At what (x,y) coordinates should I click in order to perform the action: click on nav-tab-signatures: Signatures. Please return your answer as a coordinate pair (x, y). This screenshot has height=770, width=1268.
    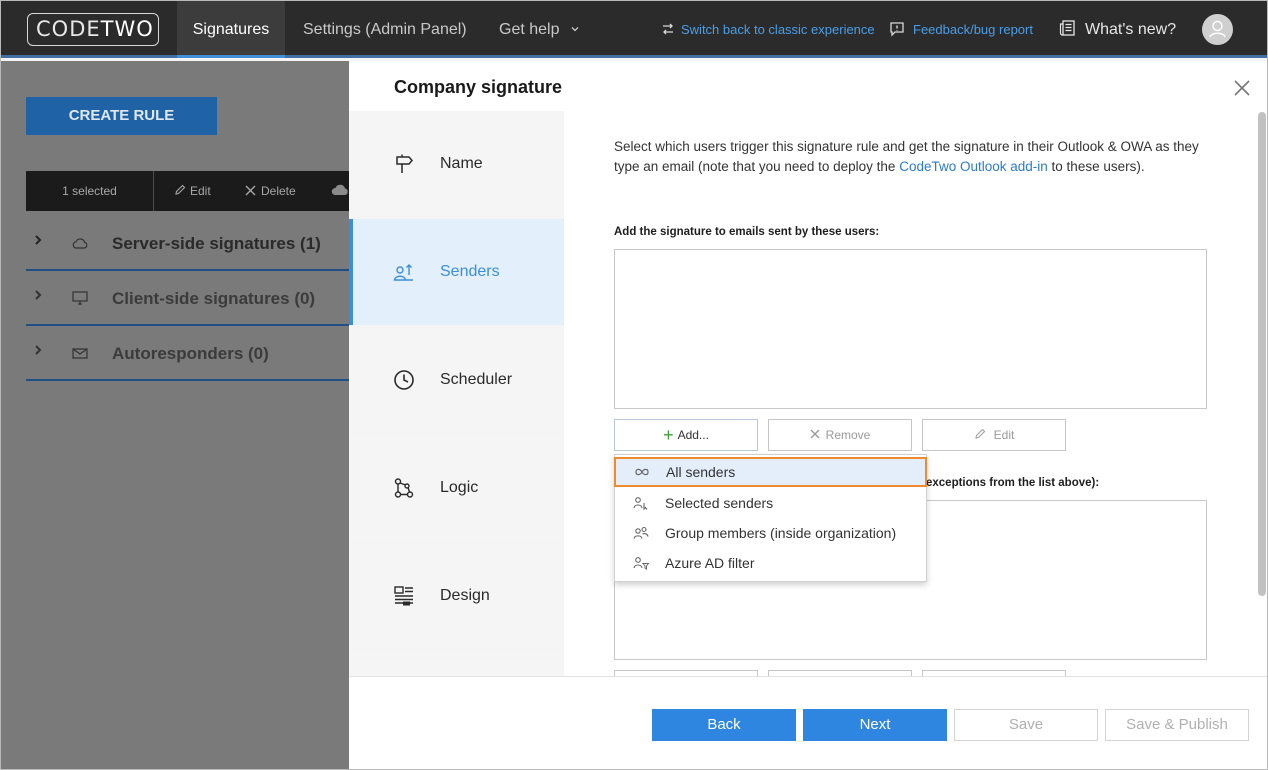
    Looking at the image, I should click on (231, 29).